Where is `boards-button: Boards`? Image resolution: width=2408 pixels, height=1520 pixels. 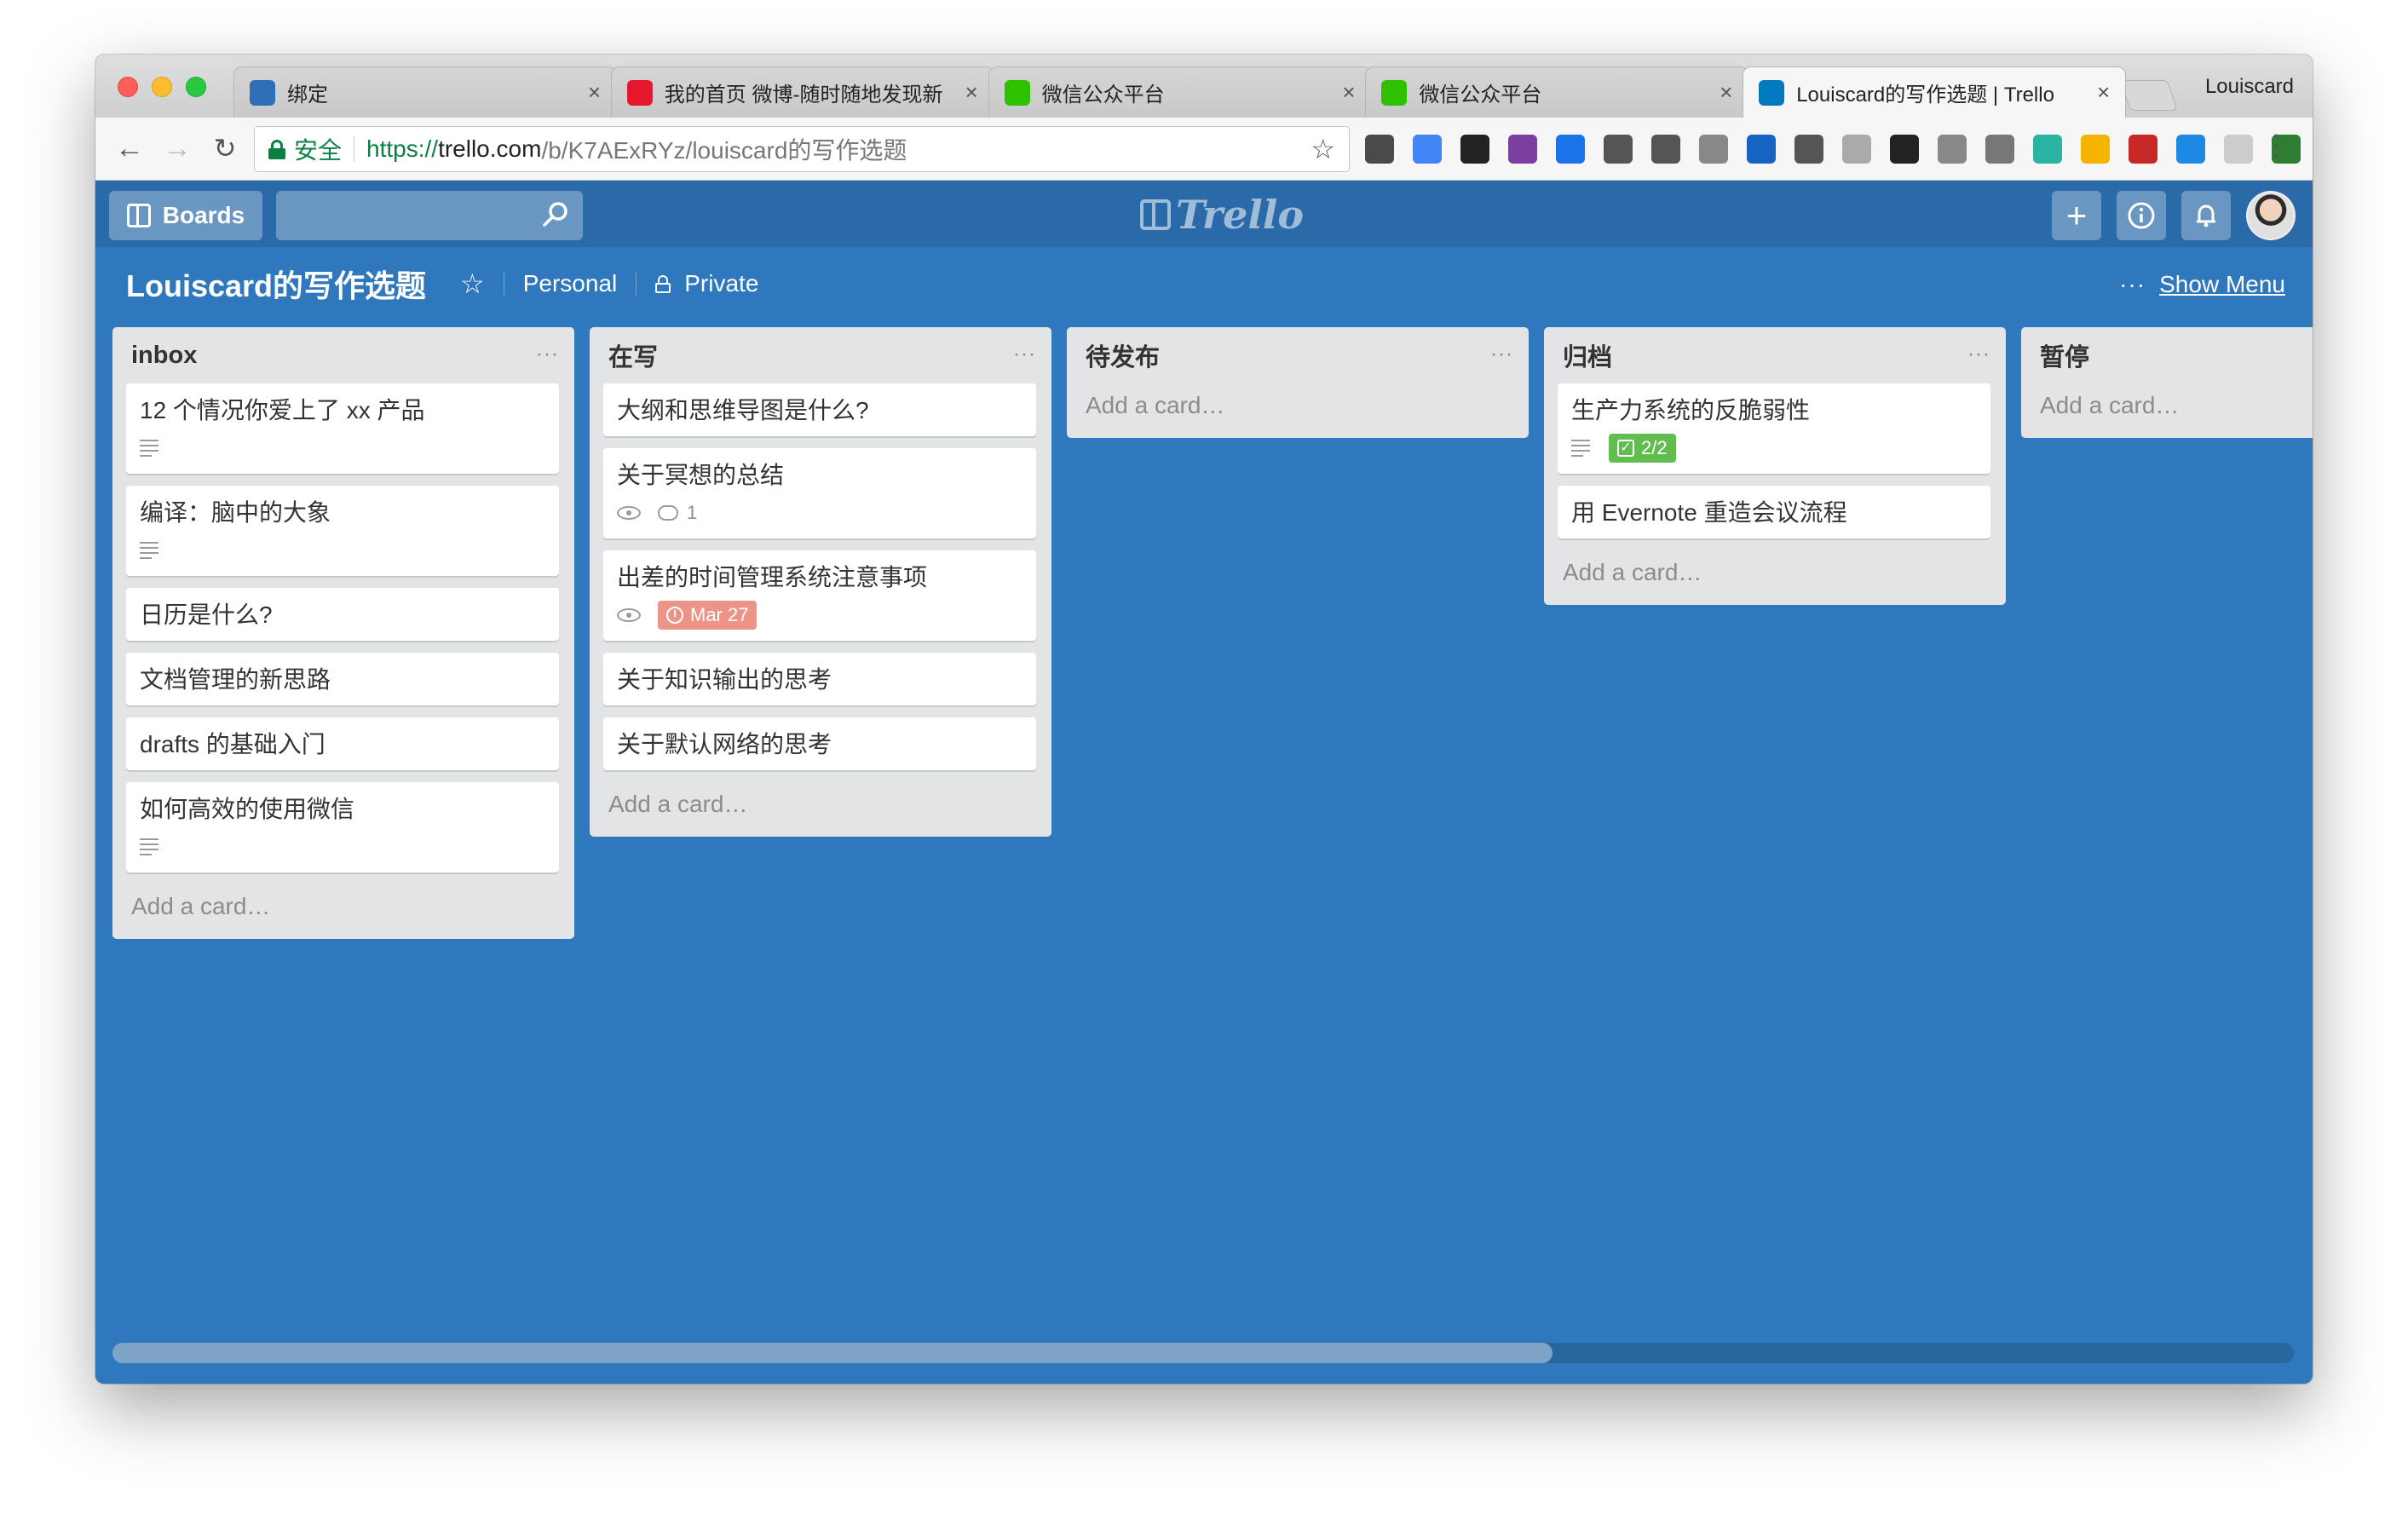
boards-button: Boards is located at coordinates (185, 215).